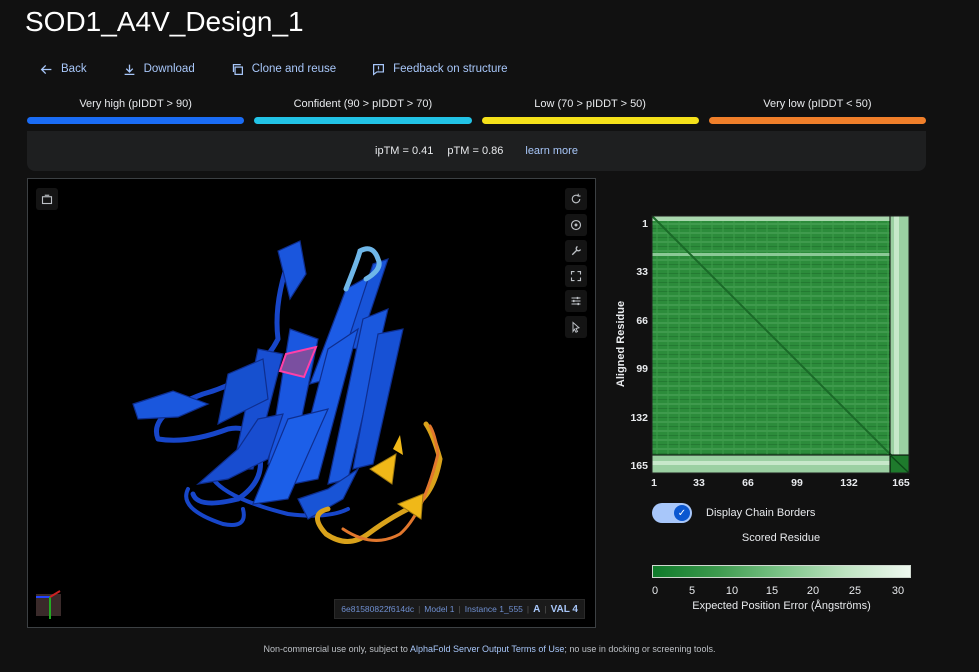  I want to click on pae-y-tick: 33, so click(642, 272).